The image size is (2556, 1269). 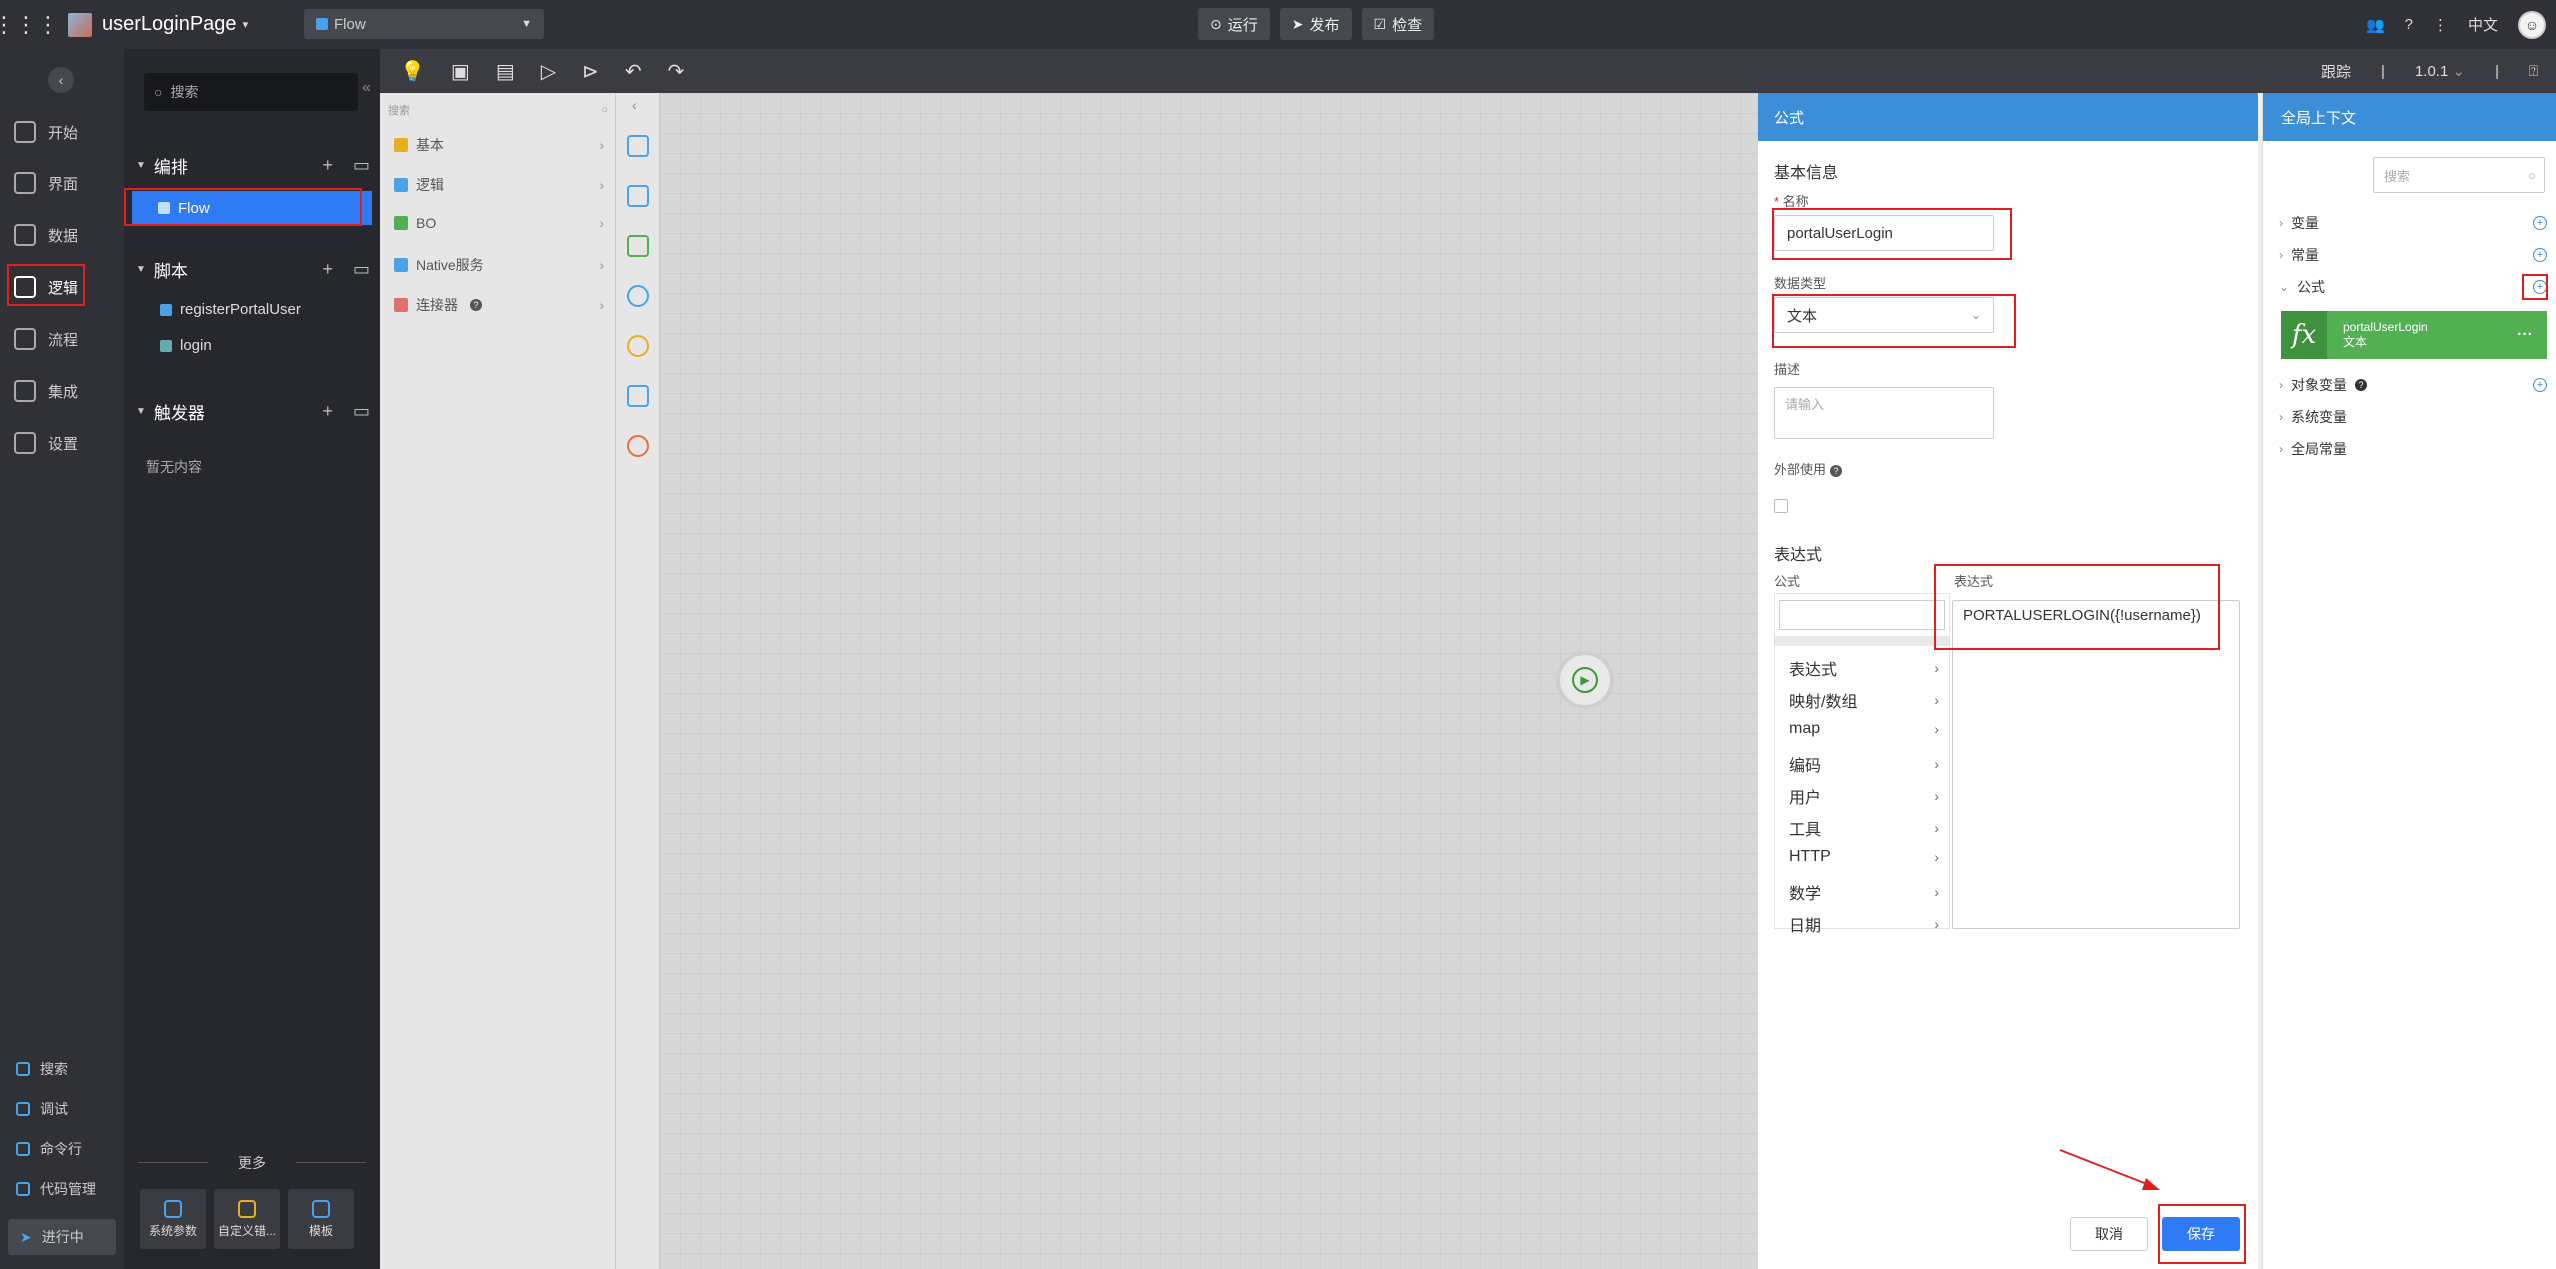 I want to click on formula-card: fx portalUserLogin 文本 ···, so click(x=2414, y=335).